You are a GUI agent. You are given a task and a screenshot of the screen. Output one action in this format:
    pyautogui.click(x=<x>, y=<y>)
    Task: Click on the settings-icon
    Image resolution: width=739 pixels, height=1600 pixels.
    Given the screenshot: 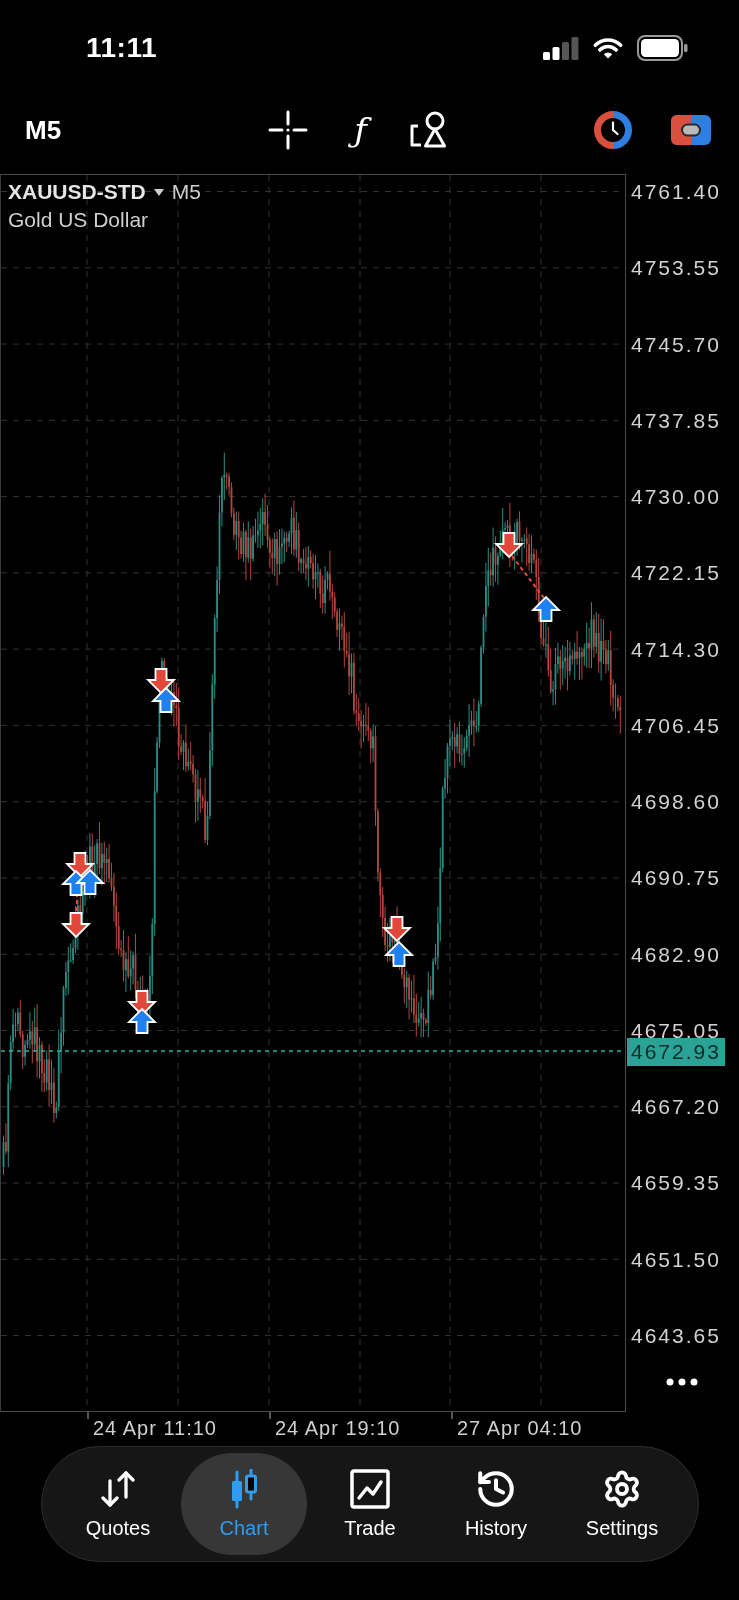 What is the action you would take?
    pyautogui.click(x=622, y=1489)
    